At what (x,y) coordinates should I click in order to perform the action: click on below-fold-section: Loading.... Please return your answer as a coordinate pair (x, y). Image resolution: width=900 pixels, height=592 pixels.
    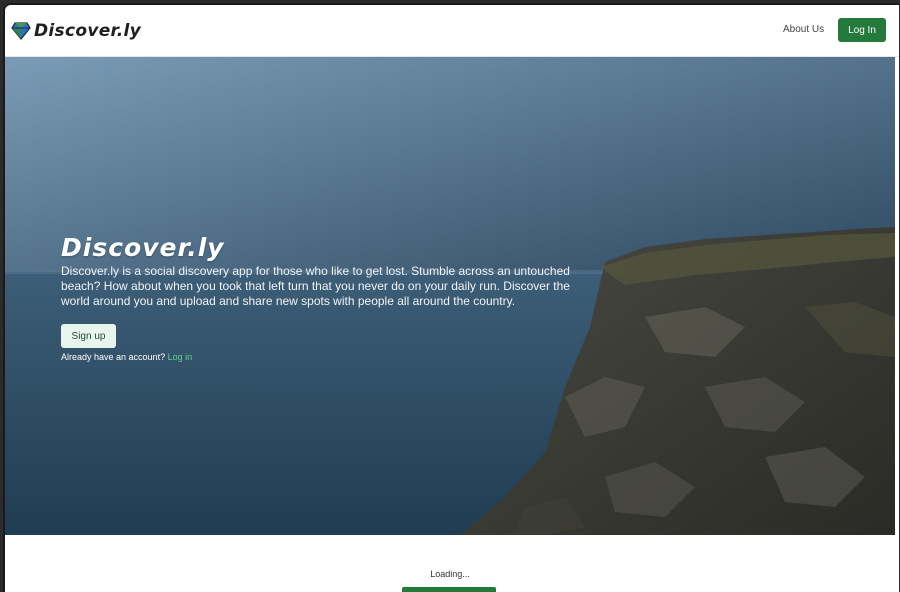
    Looking at the image, I should click on (452, 563).